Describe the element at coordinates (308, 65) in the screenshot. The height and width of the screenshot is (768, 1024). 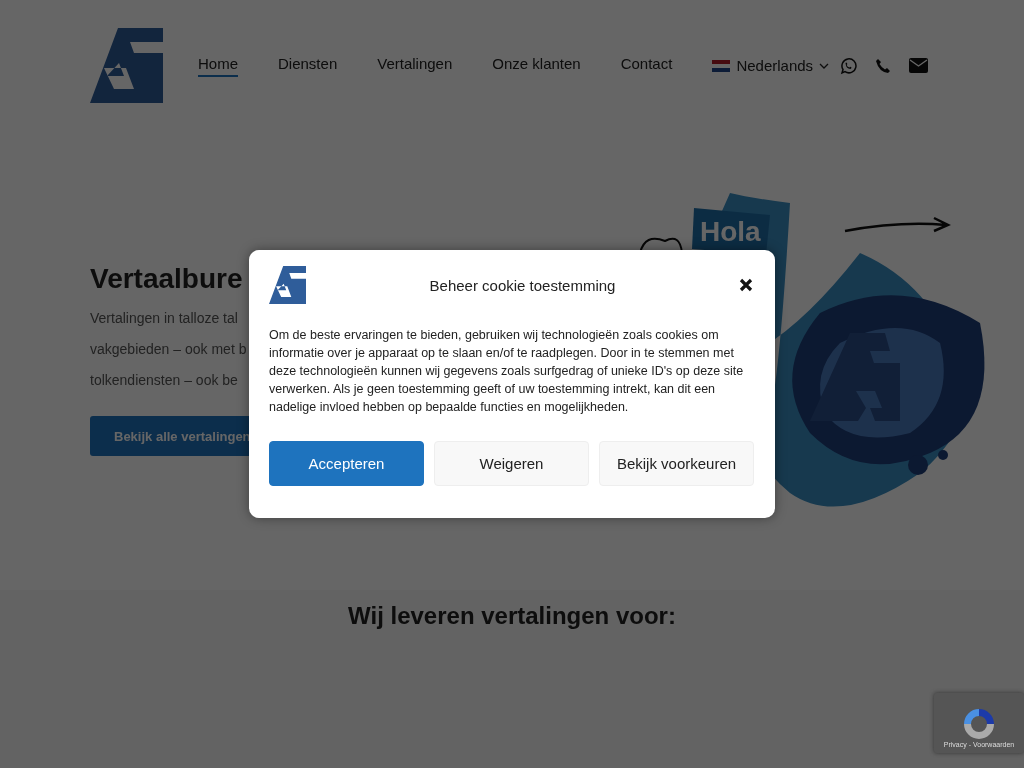
I see `nav-link: Diensten` at that location.